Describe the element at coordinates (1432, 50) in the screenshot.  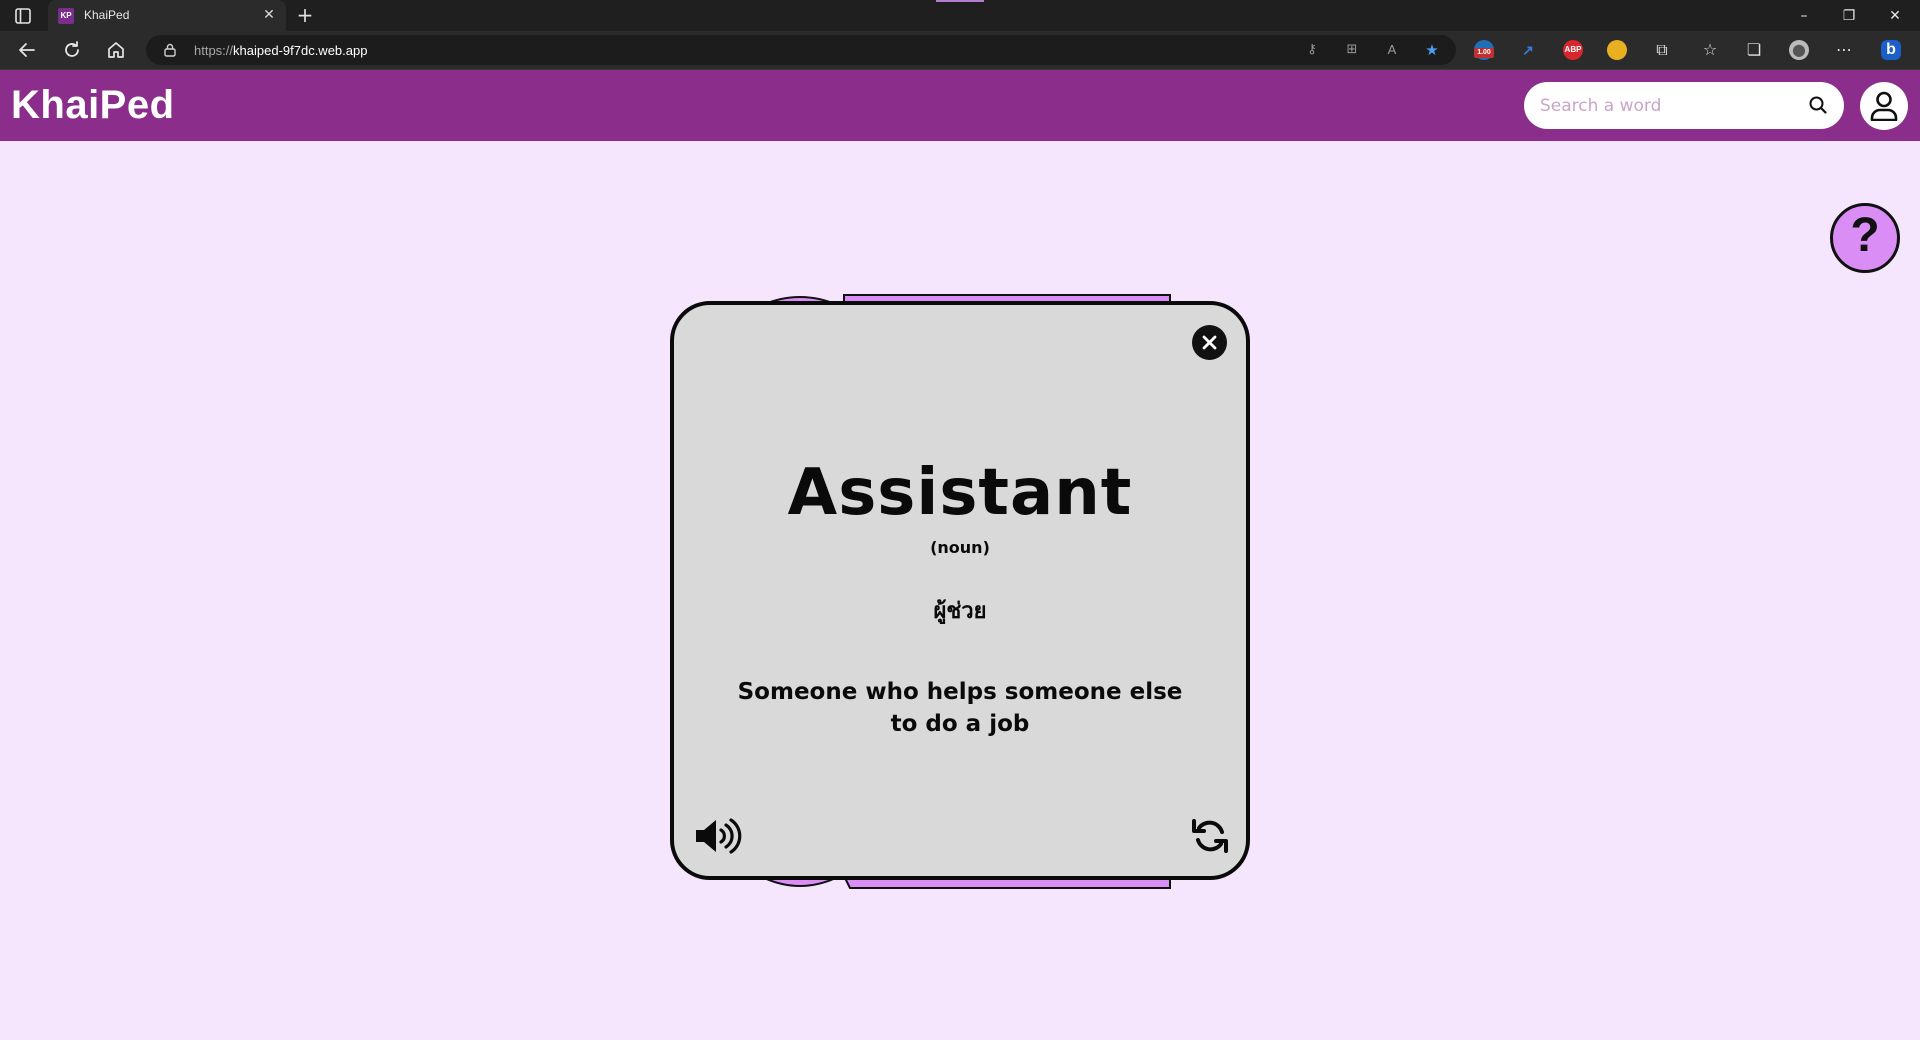
I see `favorite-star-icon: ★` at that location.